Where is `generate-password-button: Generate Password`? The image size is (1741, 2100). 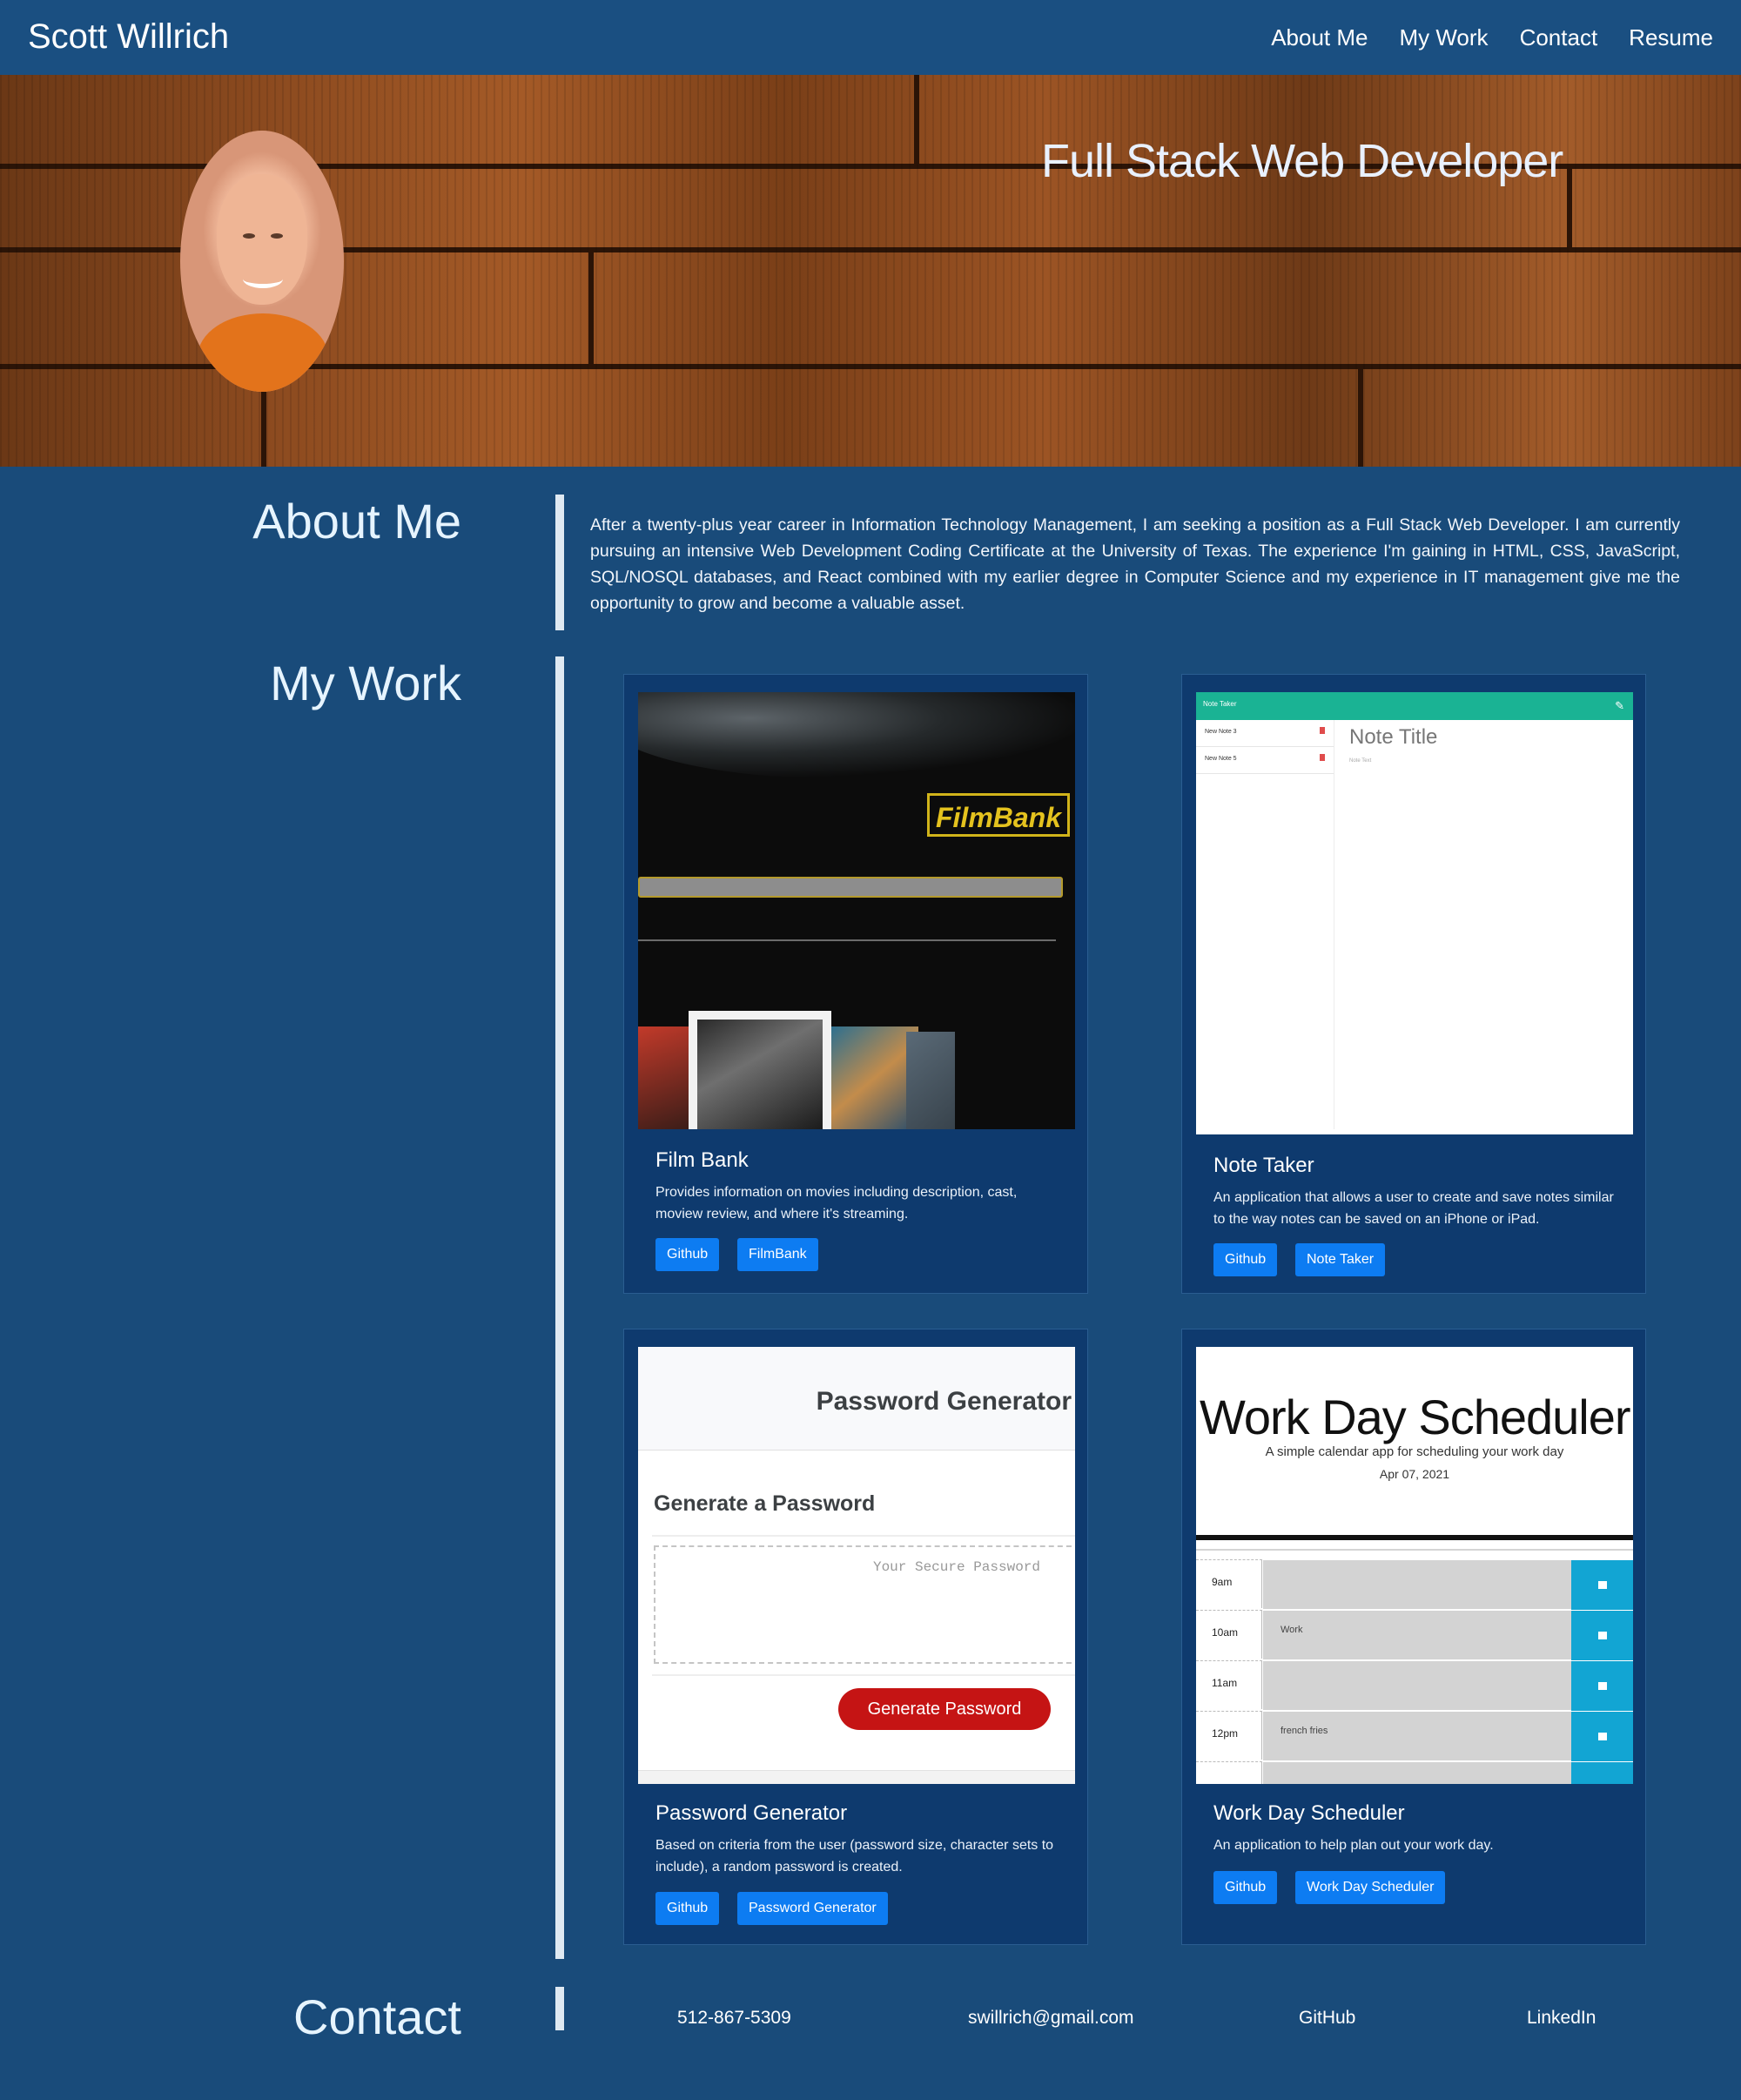 generate-password-button: Generate Password is located at coordinates (944, 1709).